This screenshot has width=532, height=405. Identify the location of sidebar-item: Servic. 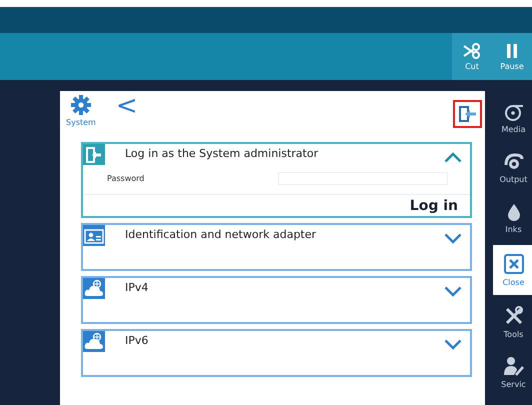
(512, 372).